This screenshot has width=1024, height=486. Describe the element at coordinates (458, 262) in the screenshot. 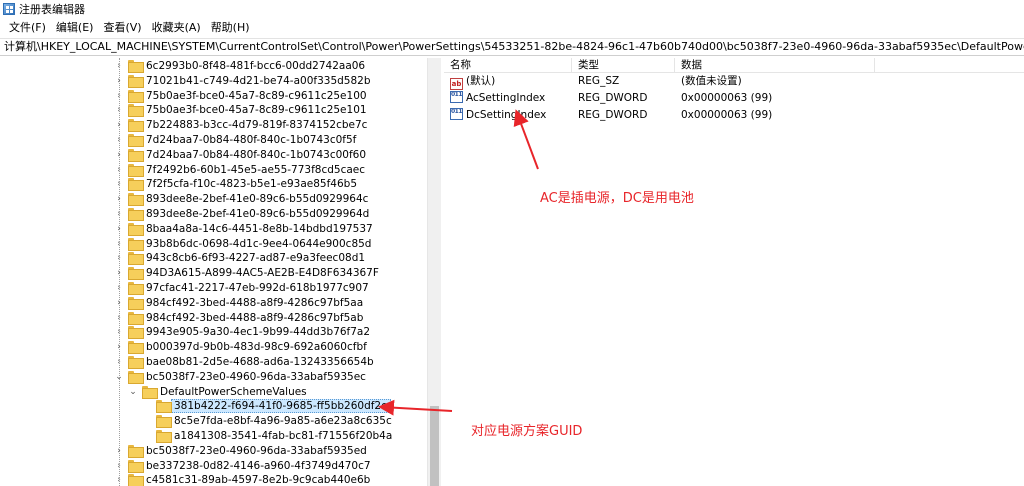

I see `annotation-arrows` at that location.